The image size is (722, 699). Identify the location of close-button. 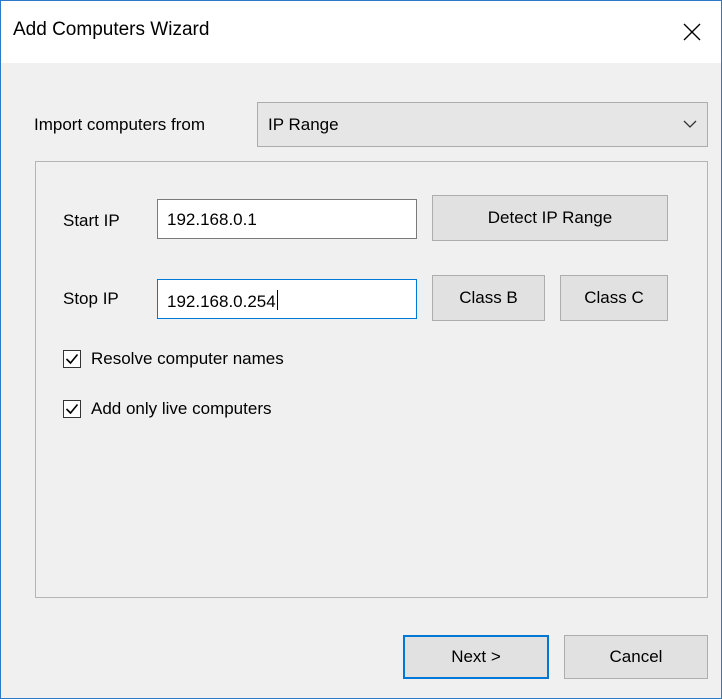
(692, 32).